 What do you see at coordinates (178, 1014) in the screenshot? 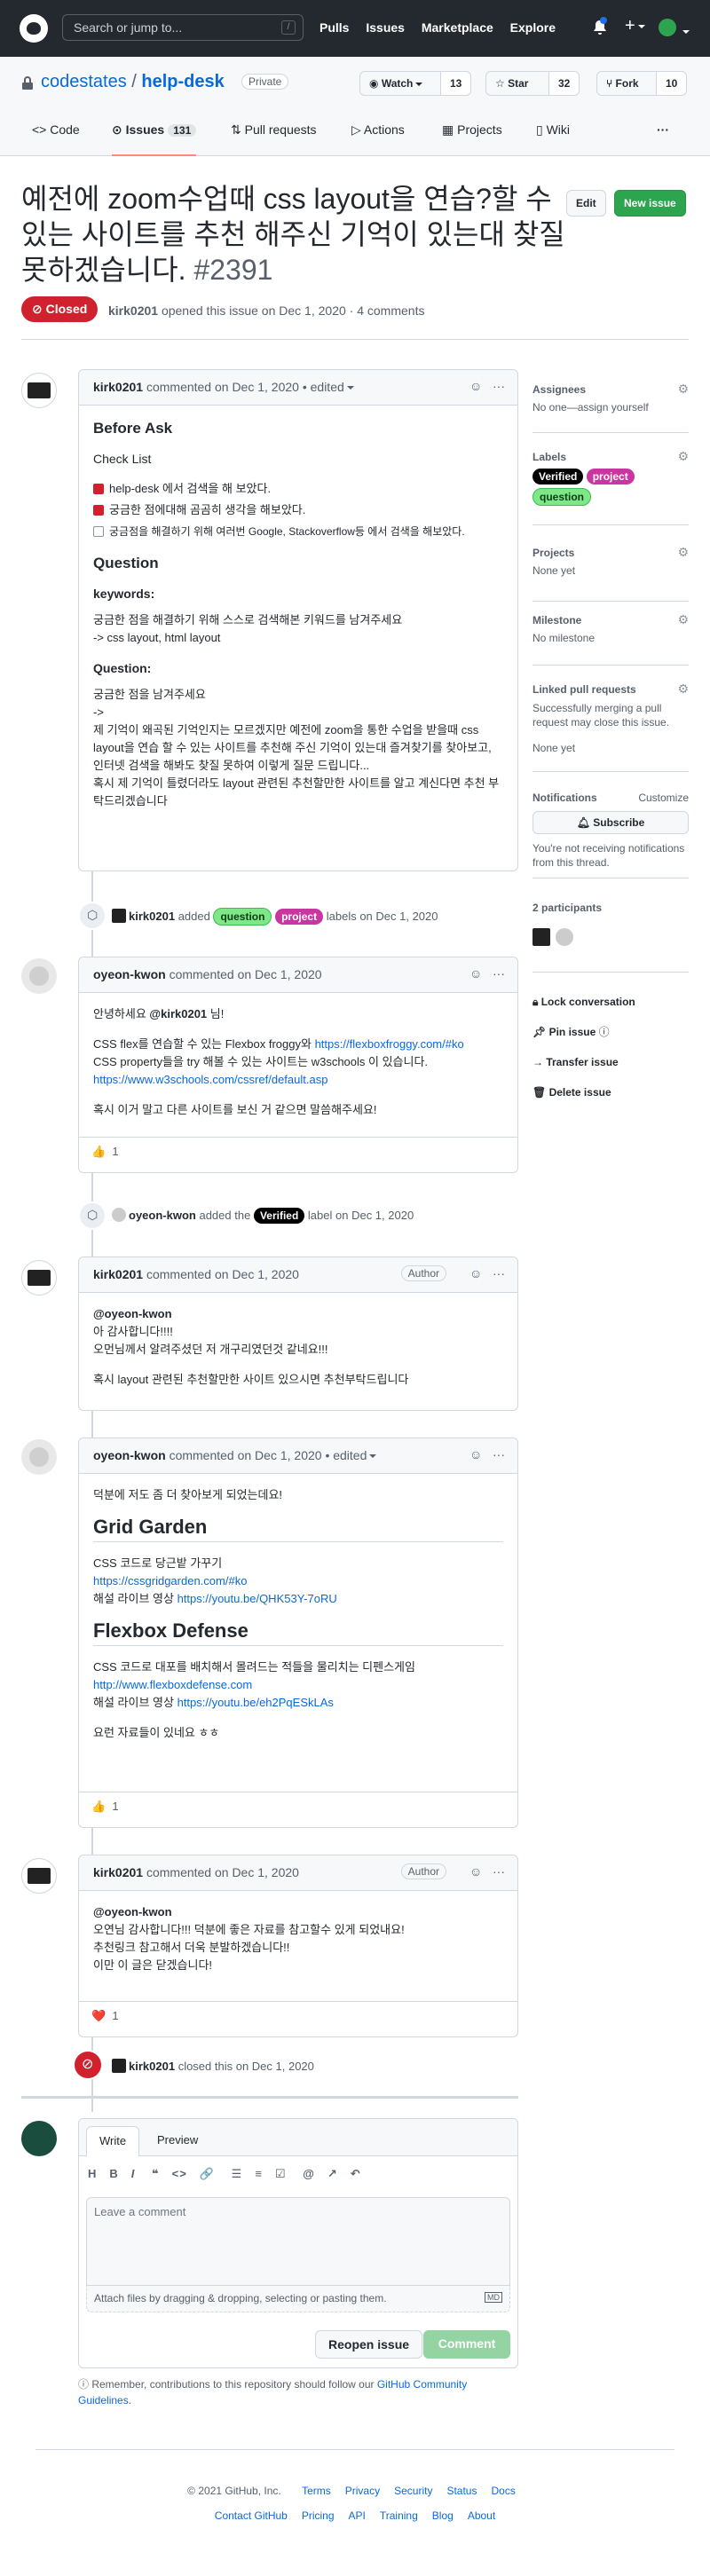
I see `mention-link: @kirk0201` at bounding box center [178, 1014].